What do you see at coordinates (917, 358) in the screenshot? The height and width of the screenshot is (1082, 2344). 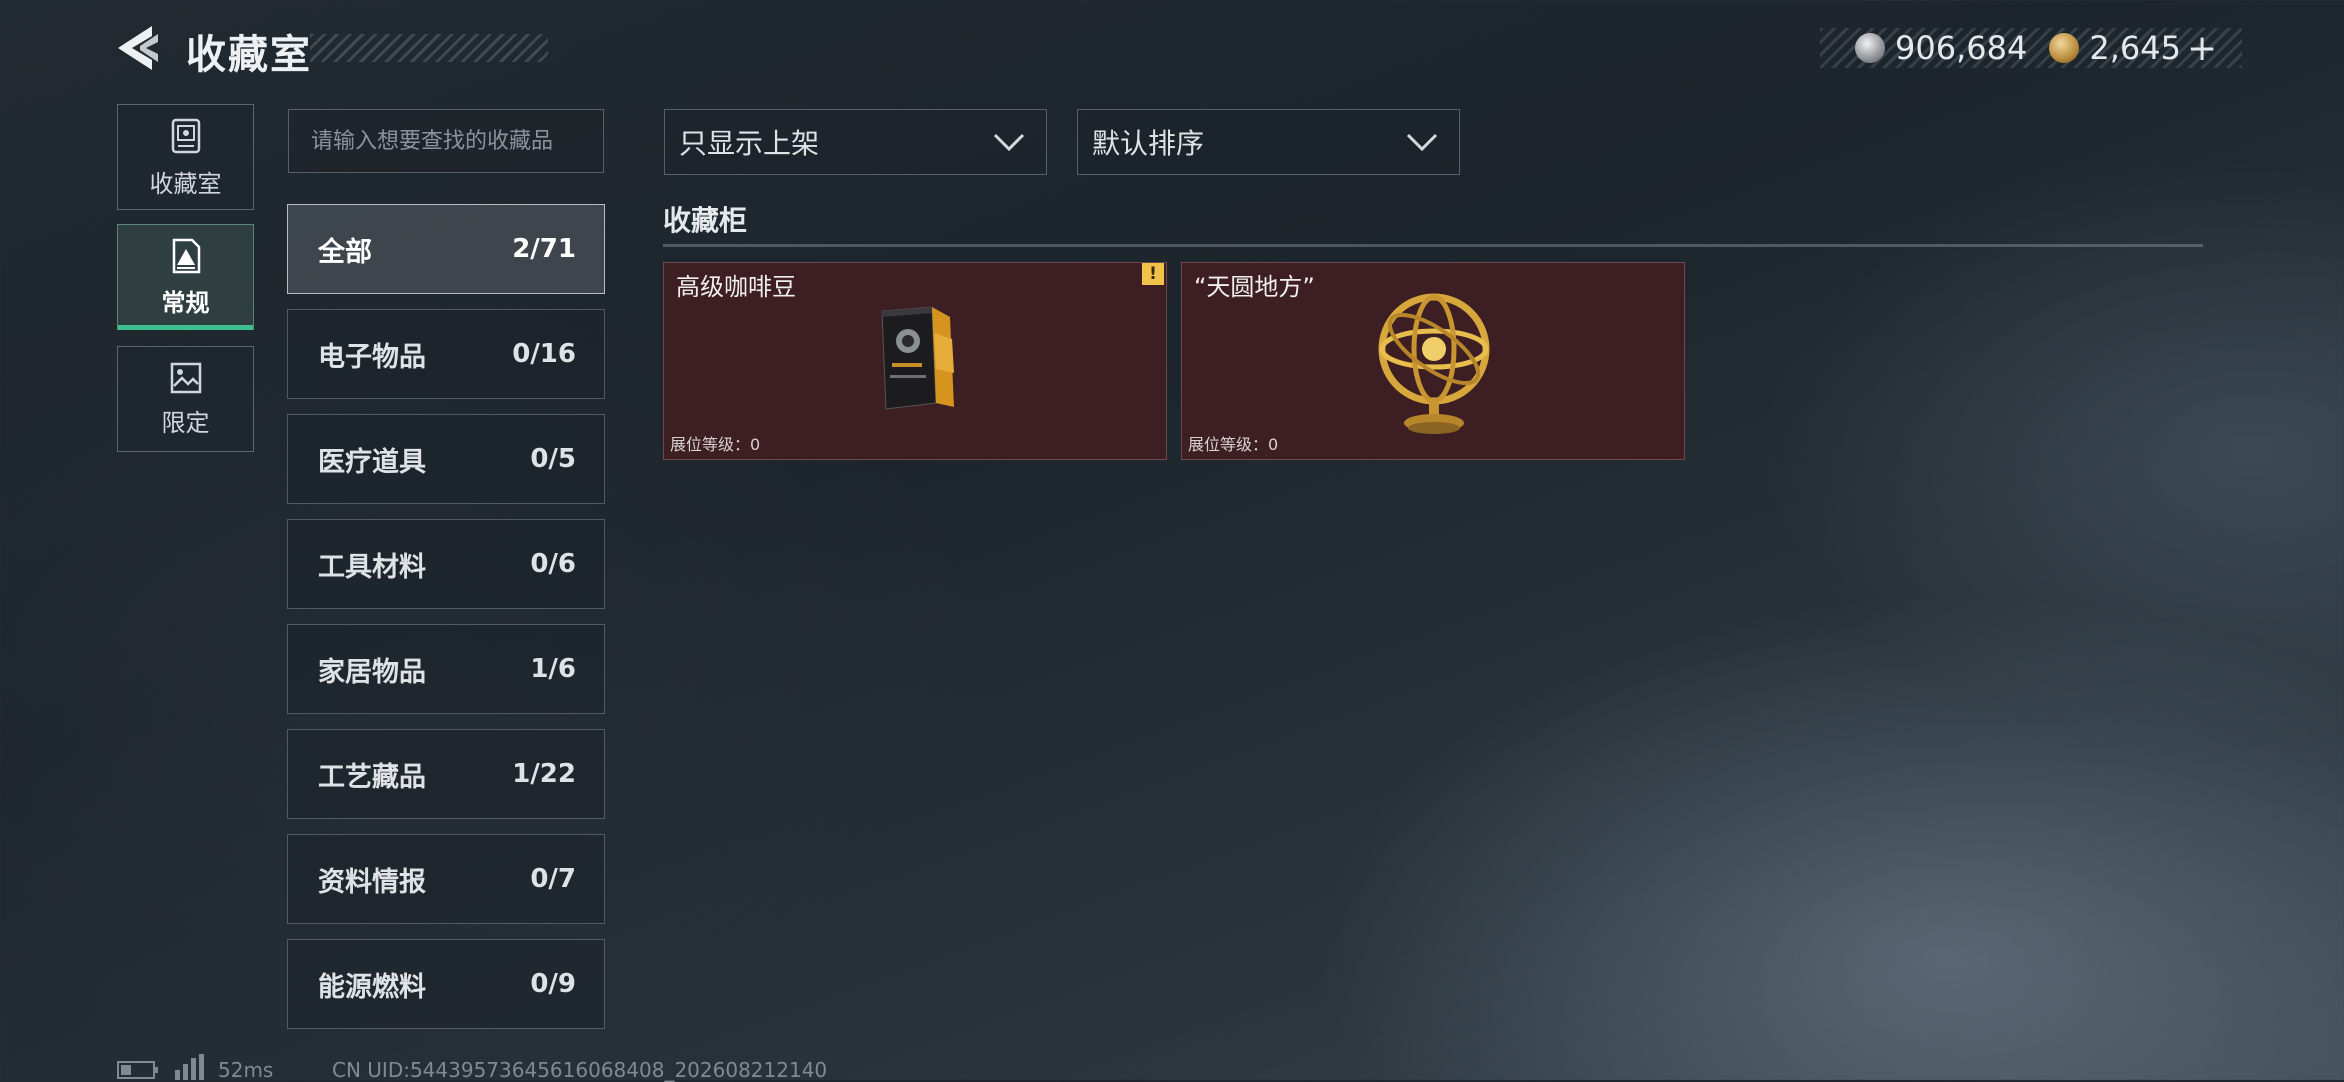 I see `coffee-bag-icon` at bounding box center [917, 358].